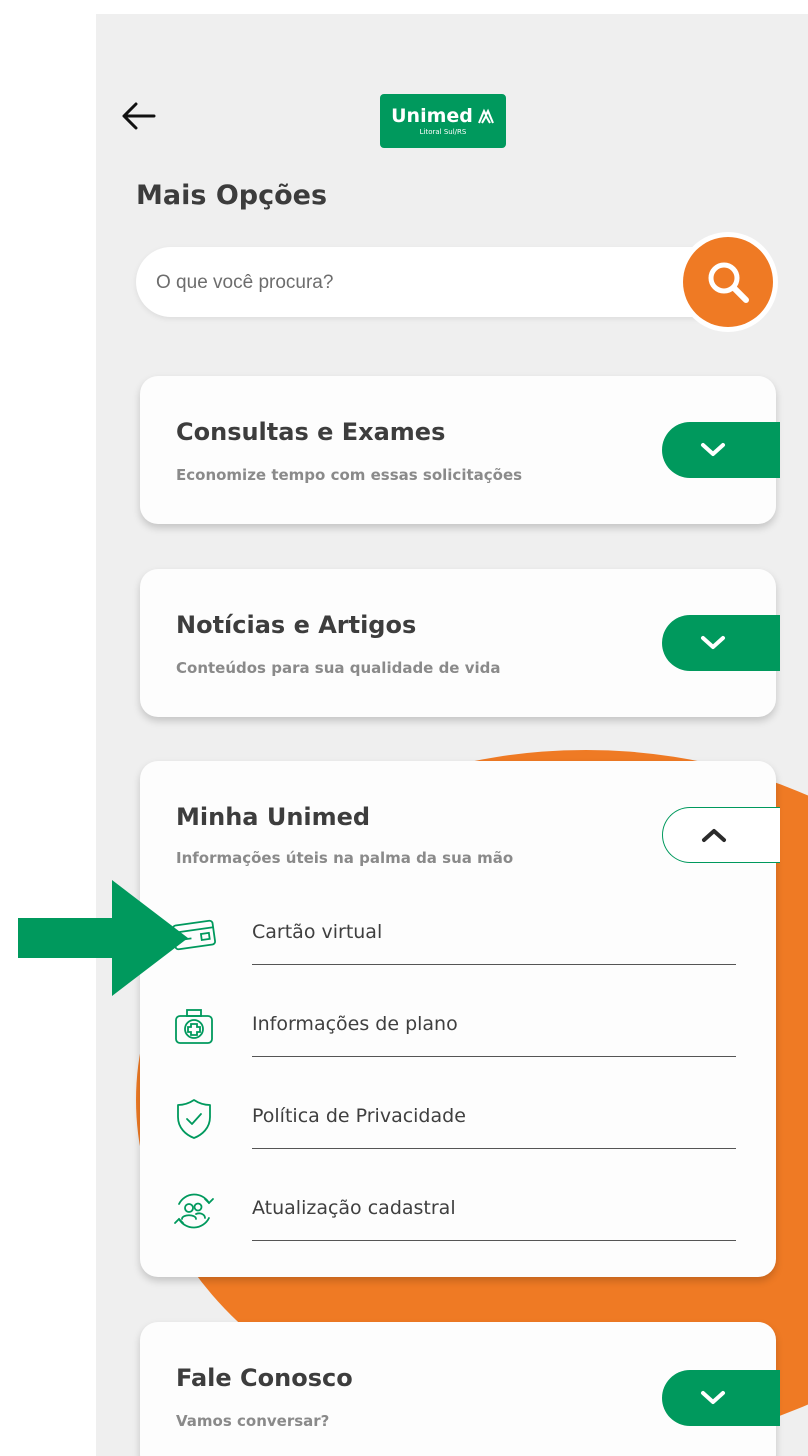  What do you see at coordinates (296, 625) in the screenshot?
I see `card-title: Notícias e Artigos` at bounding box center [296, 625].